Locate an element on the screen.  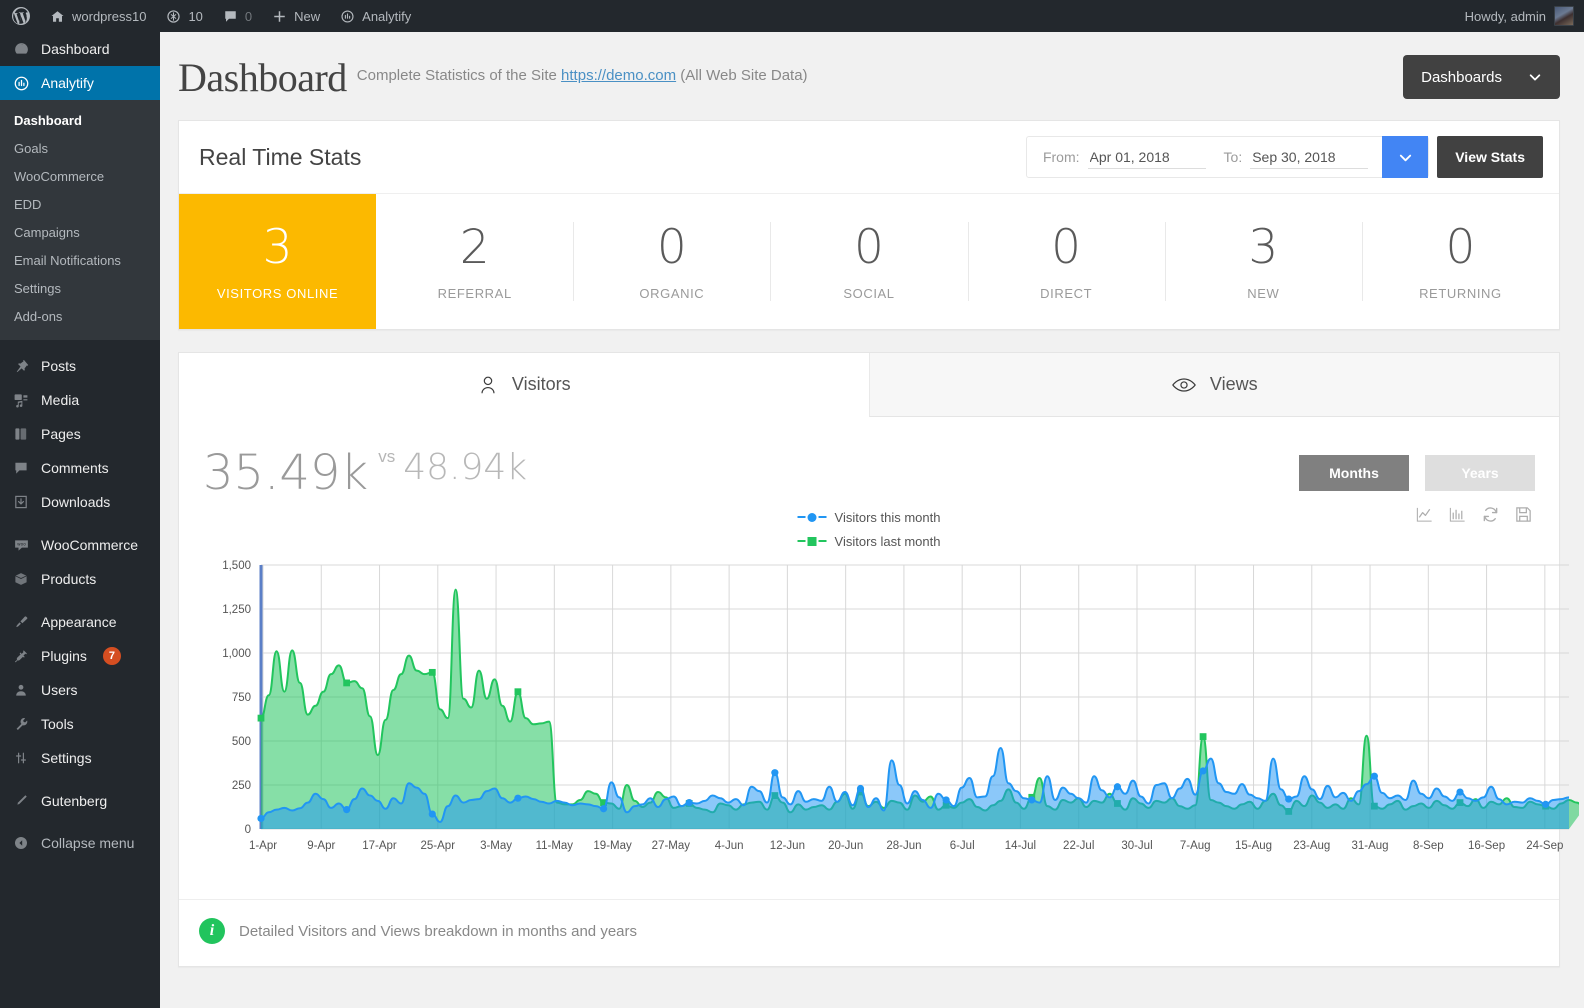
sidebar-subitem-dashboard: Dashboard is located at coordinates (80, 121).